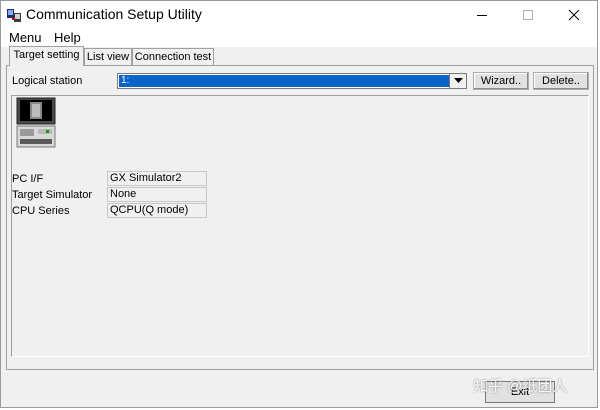 This screenshot has height=410, width=600. I want to click on delete-button: Delete.., so click(561, 81).